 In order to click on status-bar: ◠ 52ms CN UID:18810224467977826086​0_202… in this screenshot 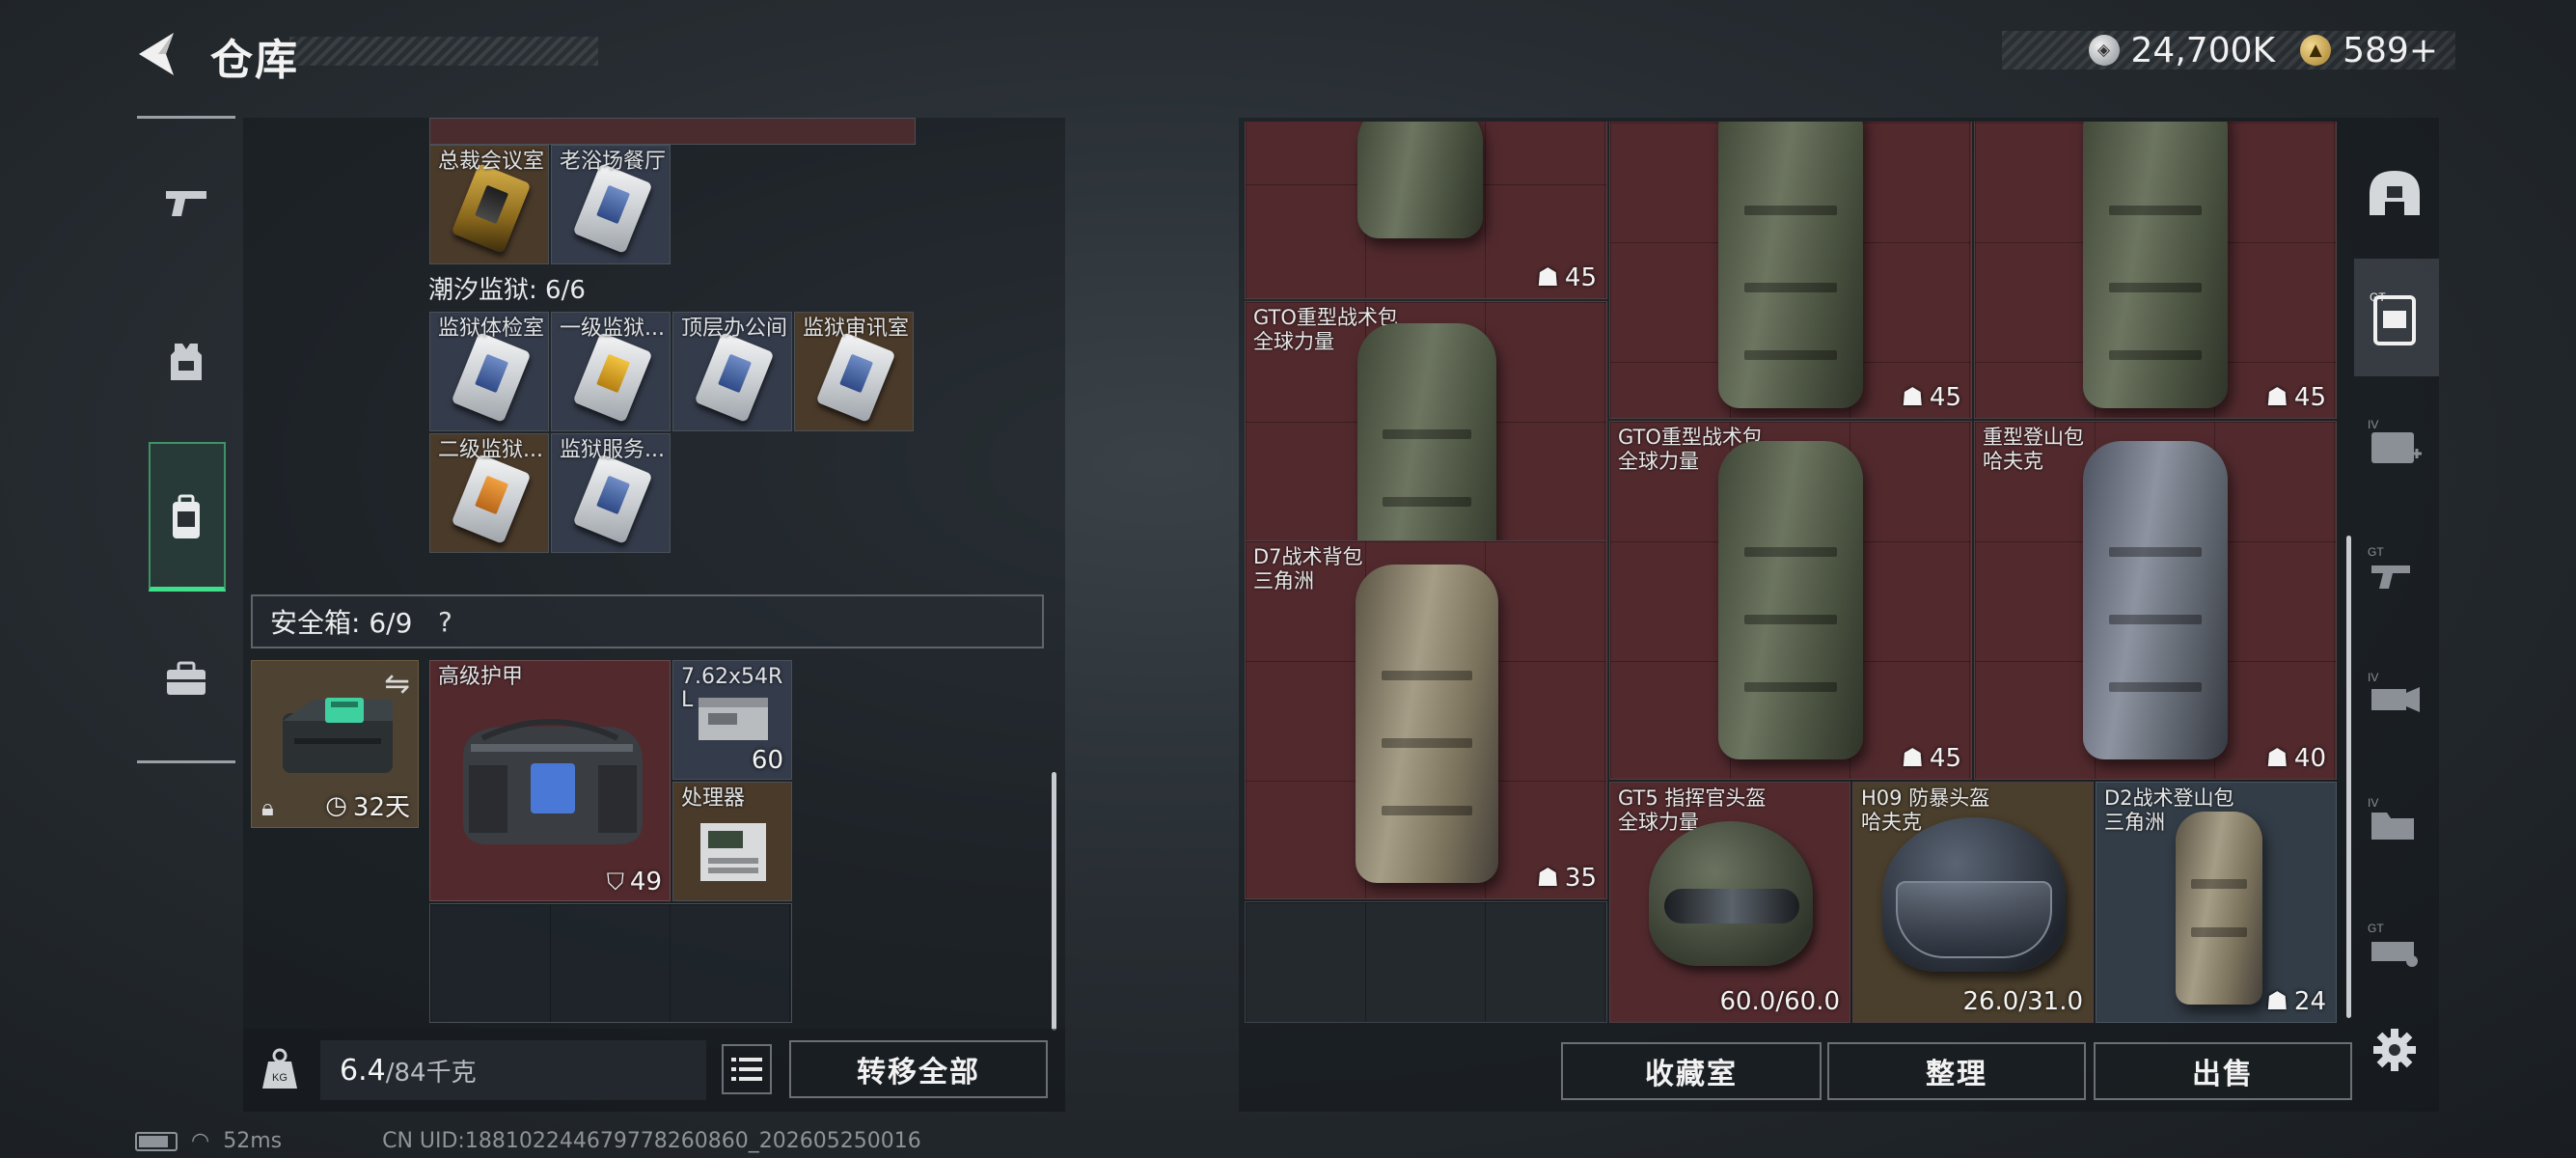, I will do `click(528, 1141)`.